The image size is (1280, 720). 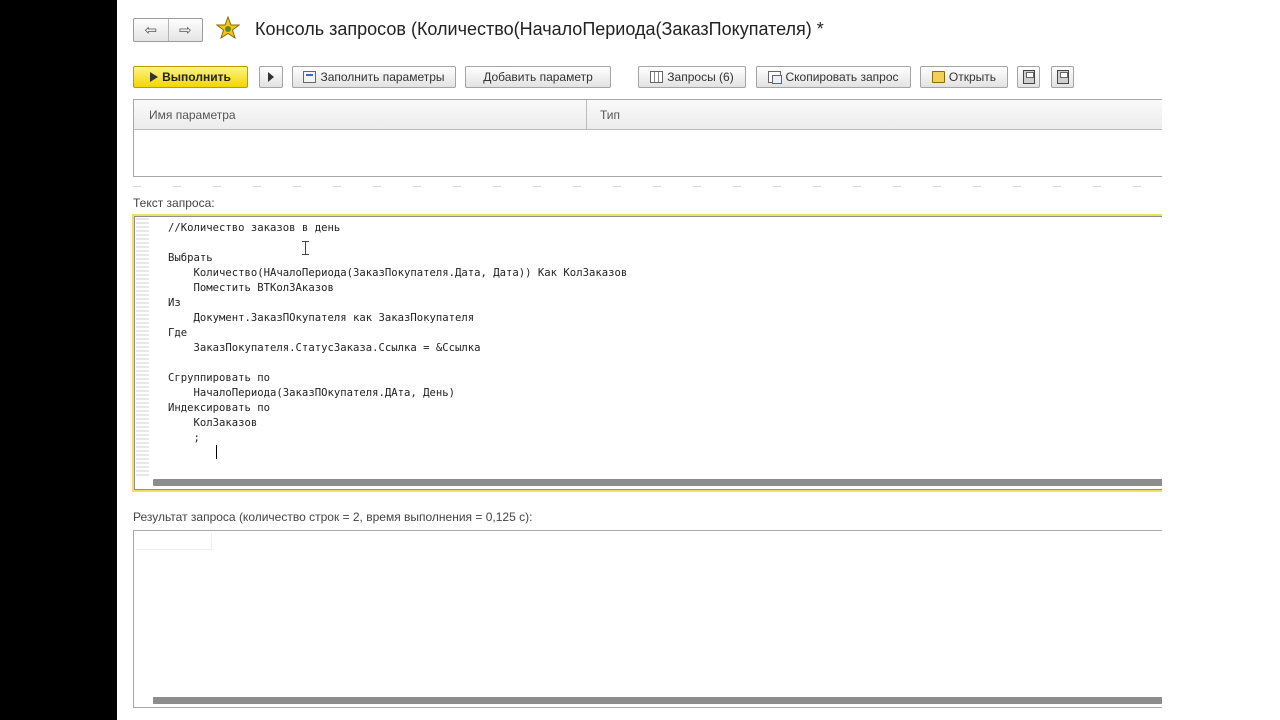 I want to click on mouse-ibeam-cursor, so click(x=305, y=248).